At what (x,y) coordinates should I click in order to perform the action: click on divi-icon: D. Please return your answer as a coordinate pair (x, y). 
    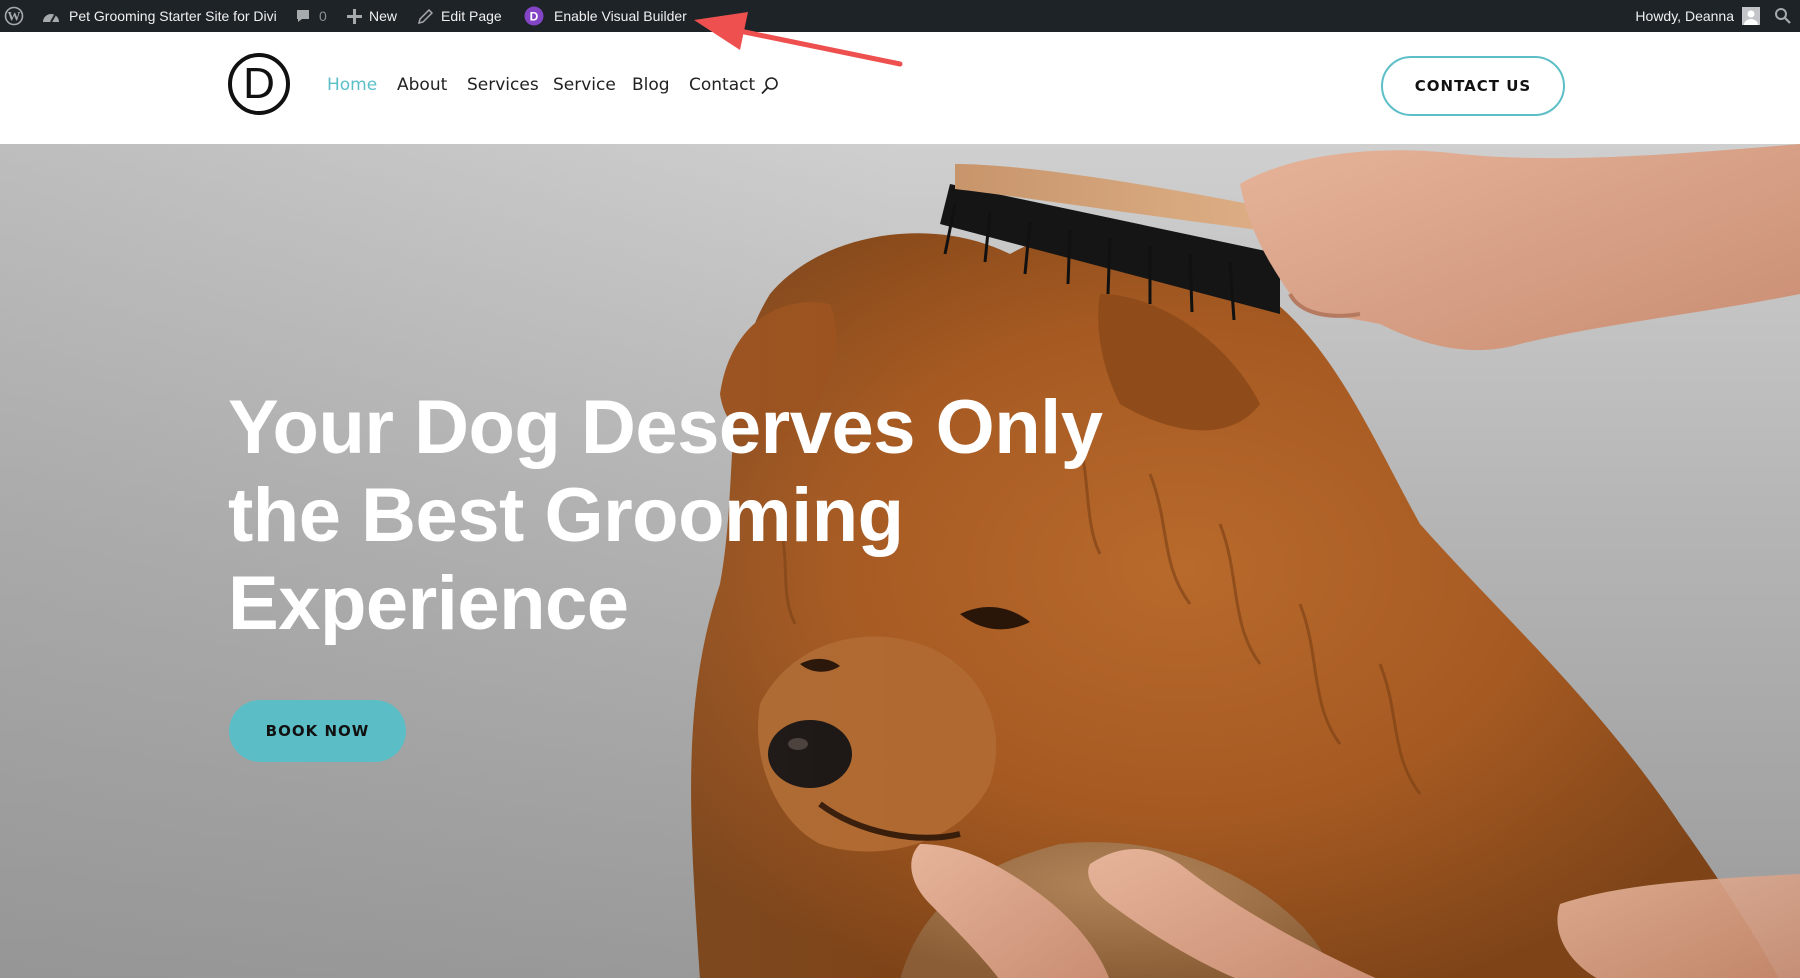
    Looking at the image, I should click on (534, 16).